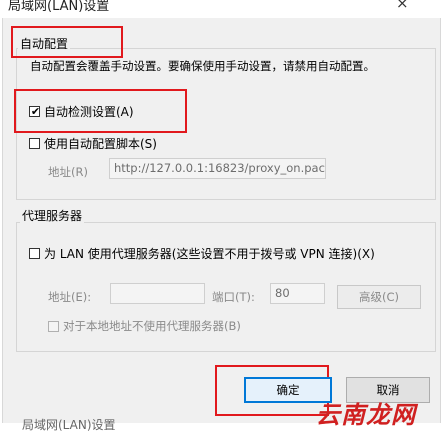 The image size is (446, 436). What do you see at coordinates (209, 253) in the screenshot?
I see `use-proxy-label: 为 LAN 使用代理服务器(这些设置不用于拨号或 VPN 连接)(X)` at bounding box center [209, 253].